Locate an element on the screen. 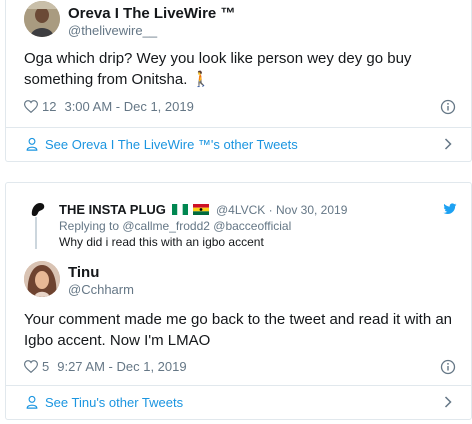  other-tweets-link: See Tinu's other Tweets is located at coordinates (114, 402).